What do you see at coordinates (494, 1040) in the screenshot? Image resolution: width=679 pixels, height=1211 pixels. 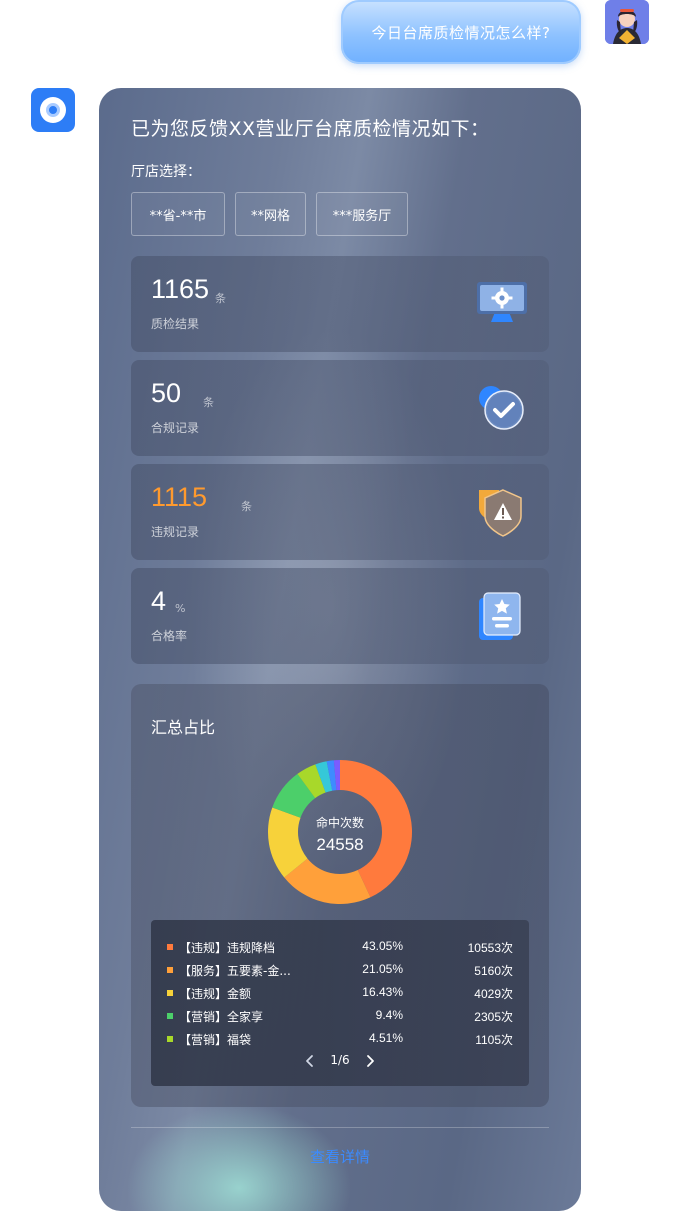 I see `legend-count: 1105次` at bounding box center [494, 1040].